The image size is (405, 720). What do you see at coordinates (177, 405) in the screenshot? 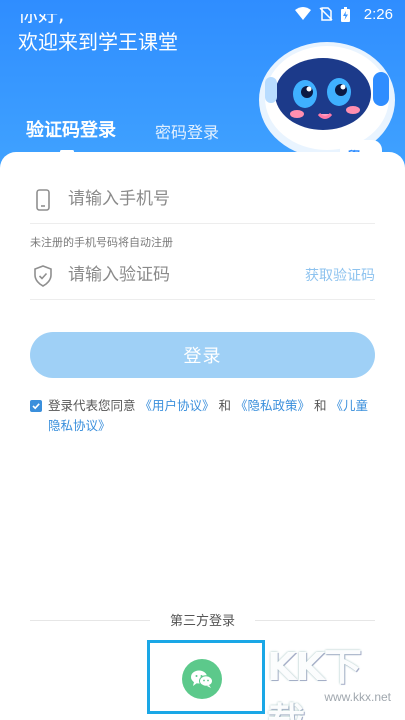
I see `user-agreement-link: 《用户协议》` at bounding box center [177, 405].